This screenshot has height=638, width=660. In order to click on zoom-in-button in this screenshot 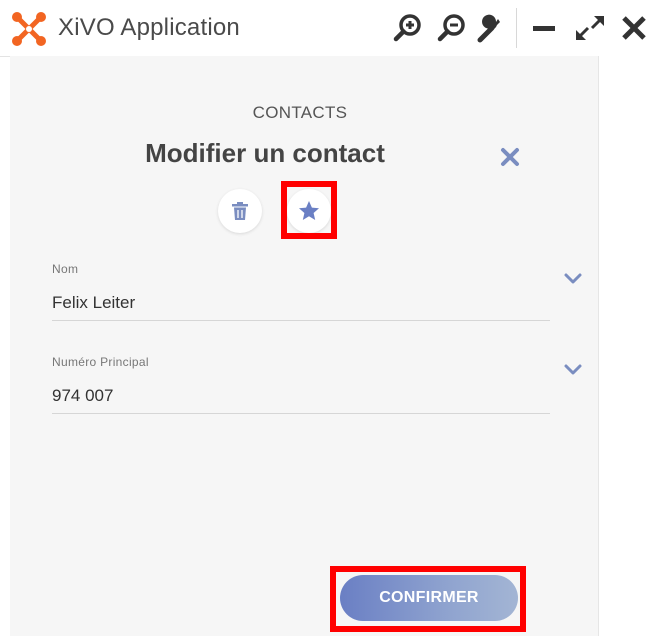, I will do `click(408, 28)`.